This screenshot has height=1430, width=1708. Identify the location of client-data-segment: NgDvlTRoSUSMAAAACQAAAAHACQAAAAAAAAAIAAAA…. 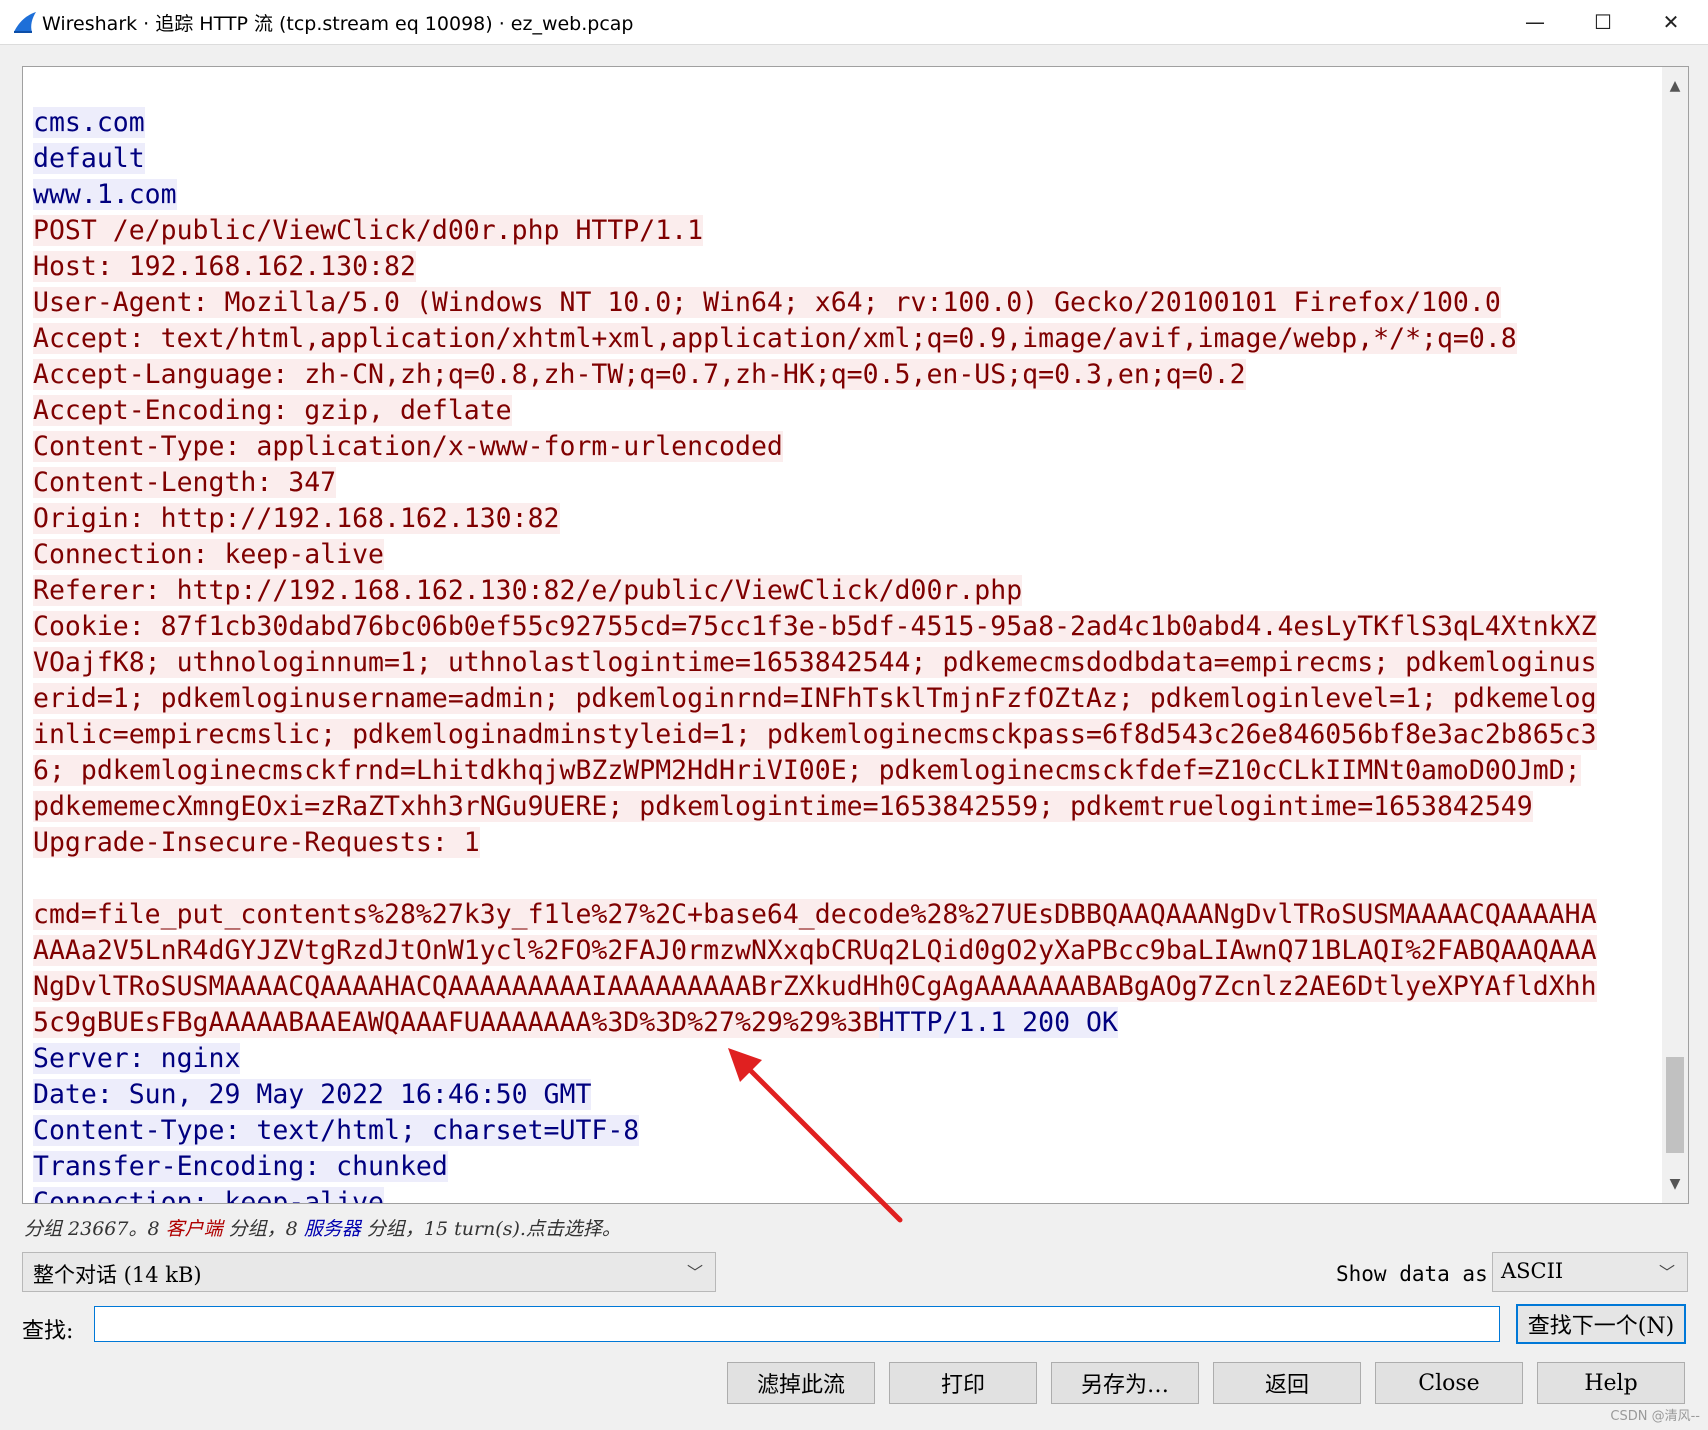
(815, 986).